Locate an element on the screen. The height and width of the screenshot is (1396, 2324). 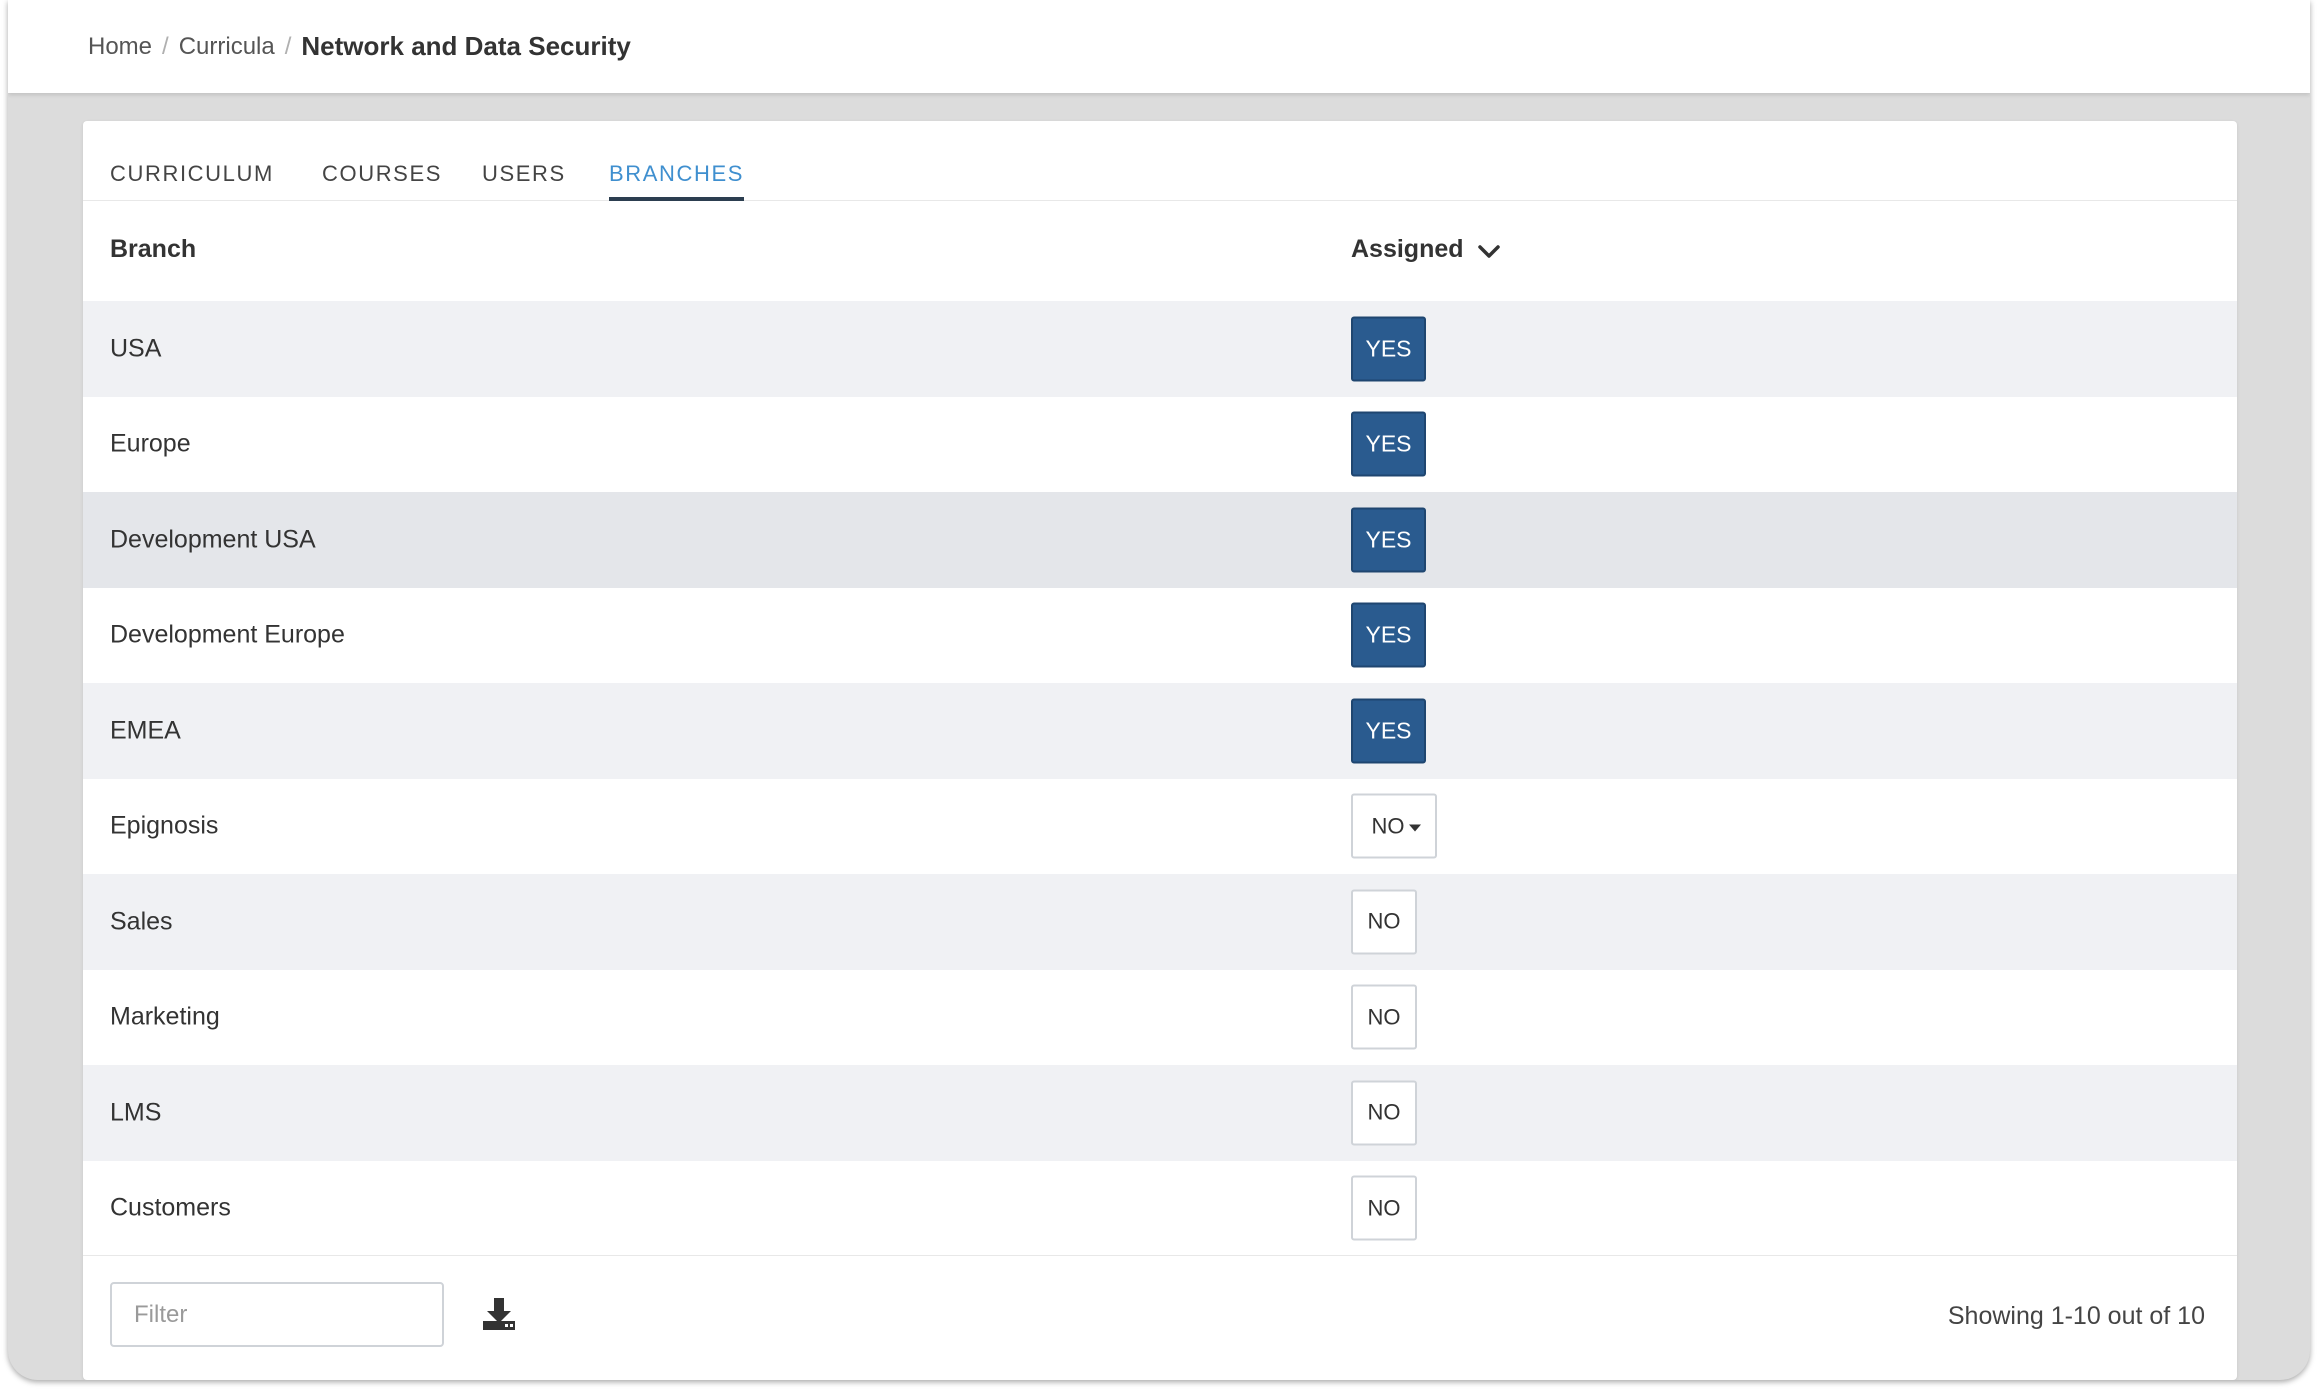
table-footer: Showing 1-10 out of 10 is located at coordinates (1160, 1317).